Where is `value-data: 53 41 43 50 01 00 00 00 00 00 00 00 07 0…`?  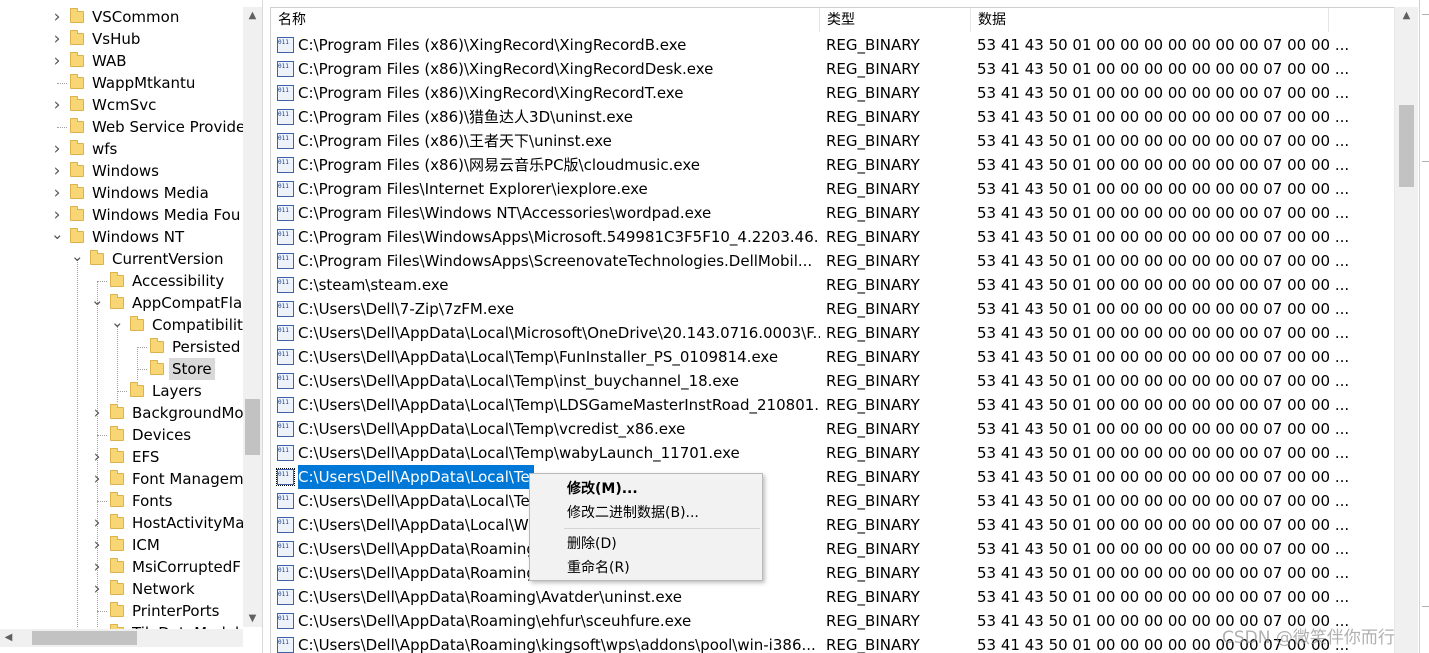
value-data: 53 41 43 50 01 00 00 00 00 00 00 00 07 0… is located at coordinates (1163, 429).